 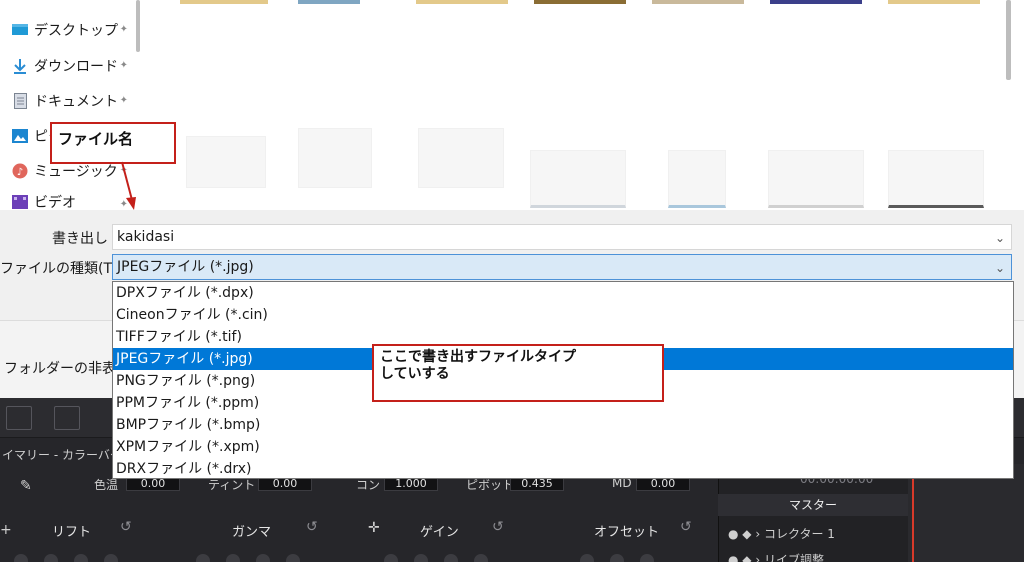 What do you see at coordinates (76, 31) in the screenshot?
I see `sidebar-item-label: デスクトップ` at bounding box center [76, 31].